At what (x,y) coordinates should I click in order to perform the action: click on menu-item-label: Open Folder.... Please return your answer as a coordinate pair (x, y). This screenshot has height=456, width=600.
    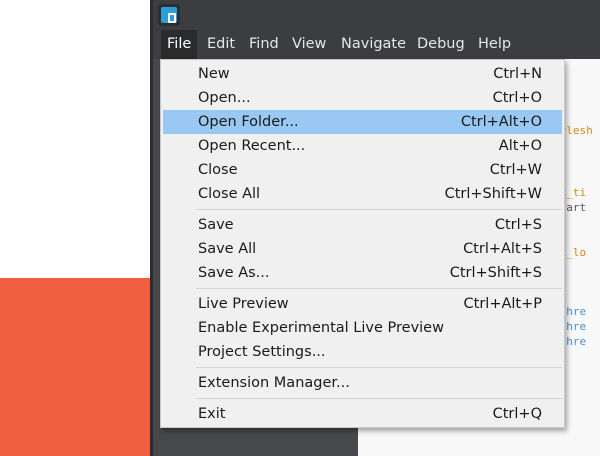
    Looking at the image, I should click on (248, 122).